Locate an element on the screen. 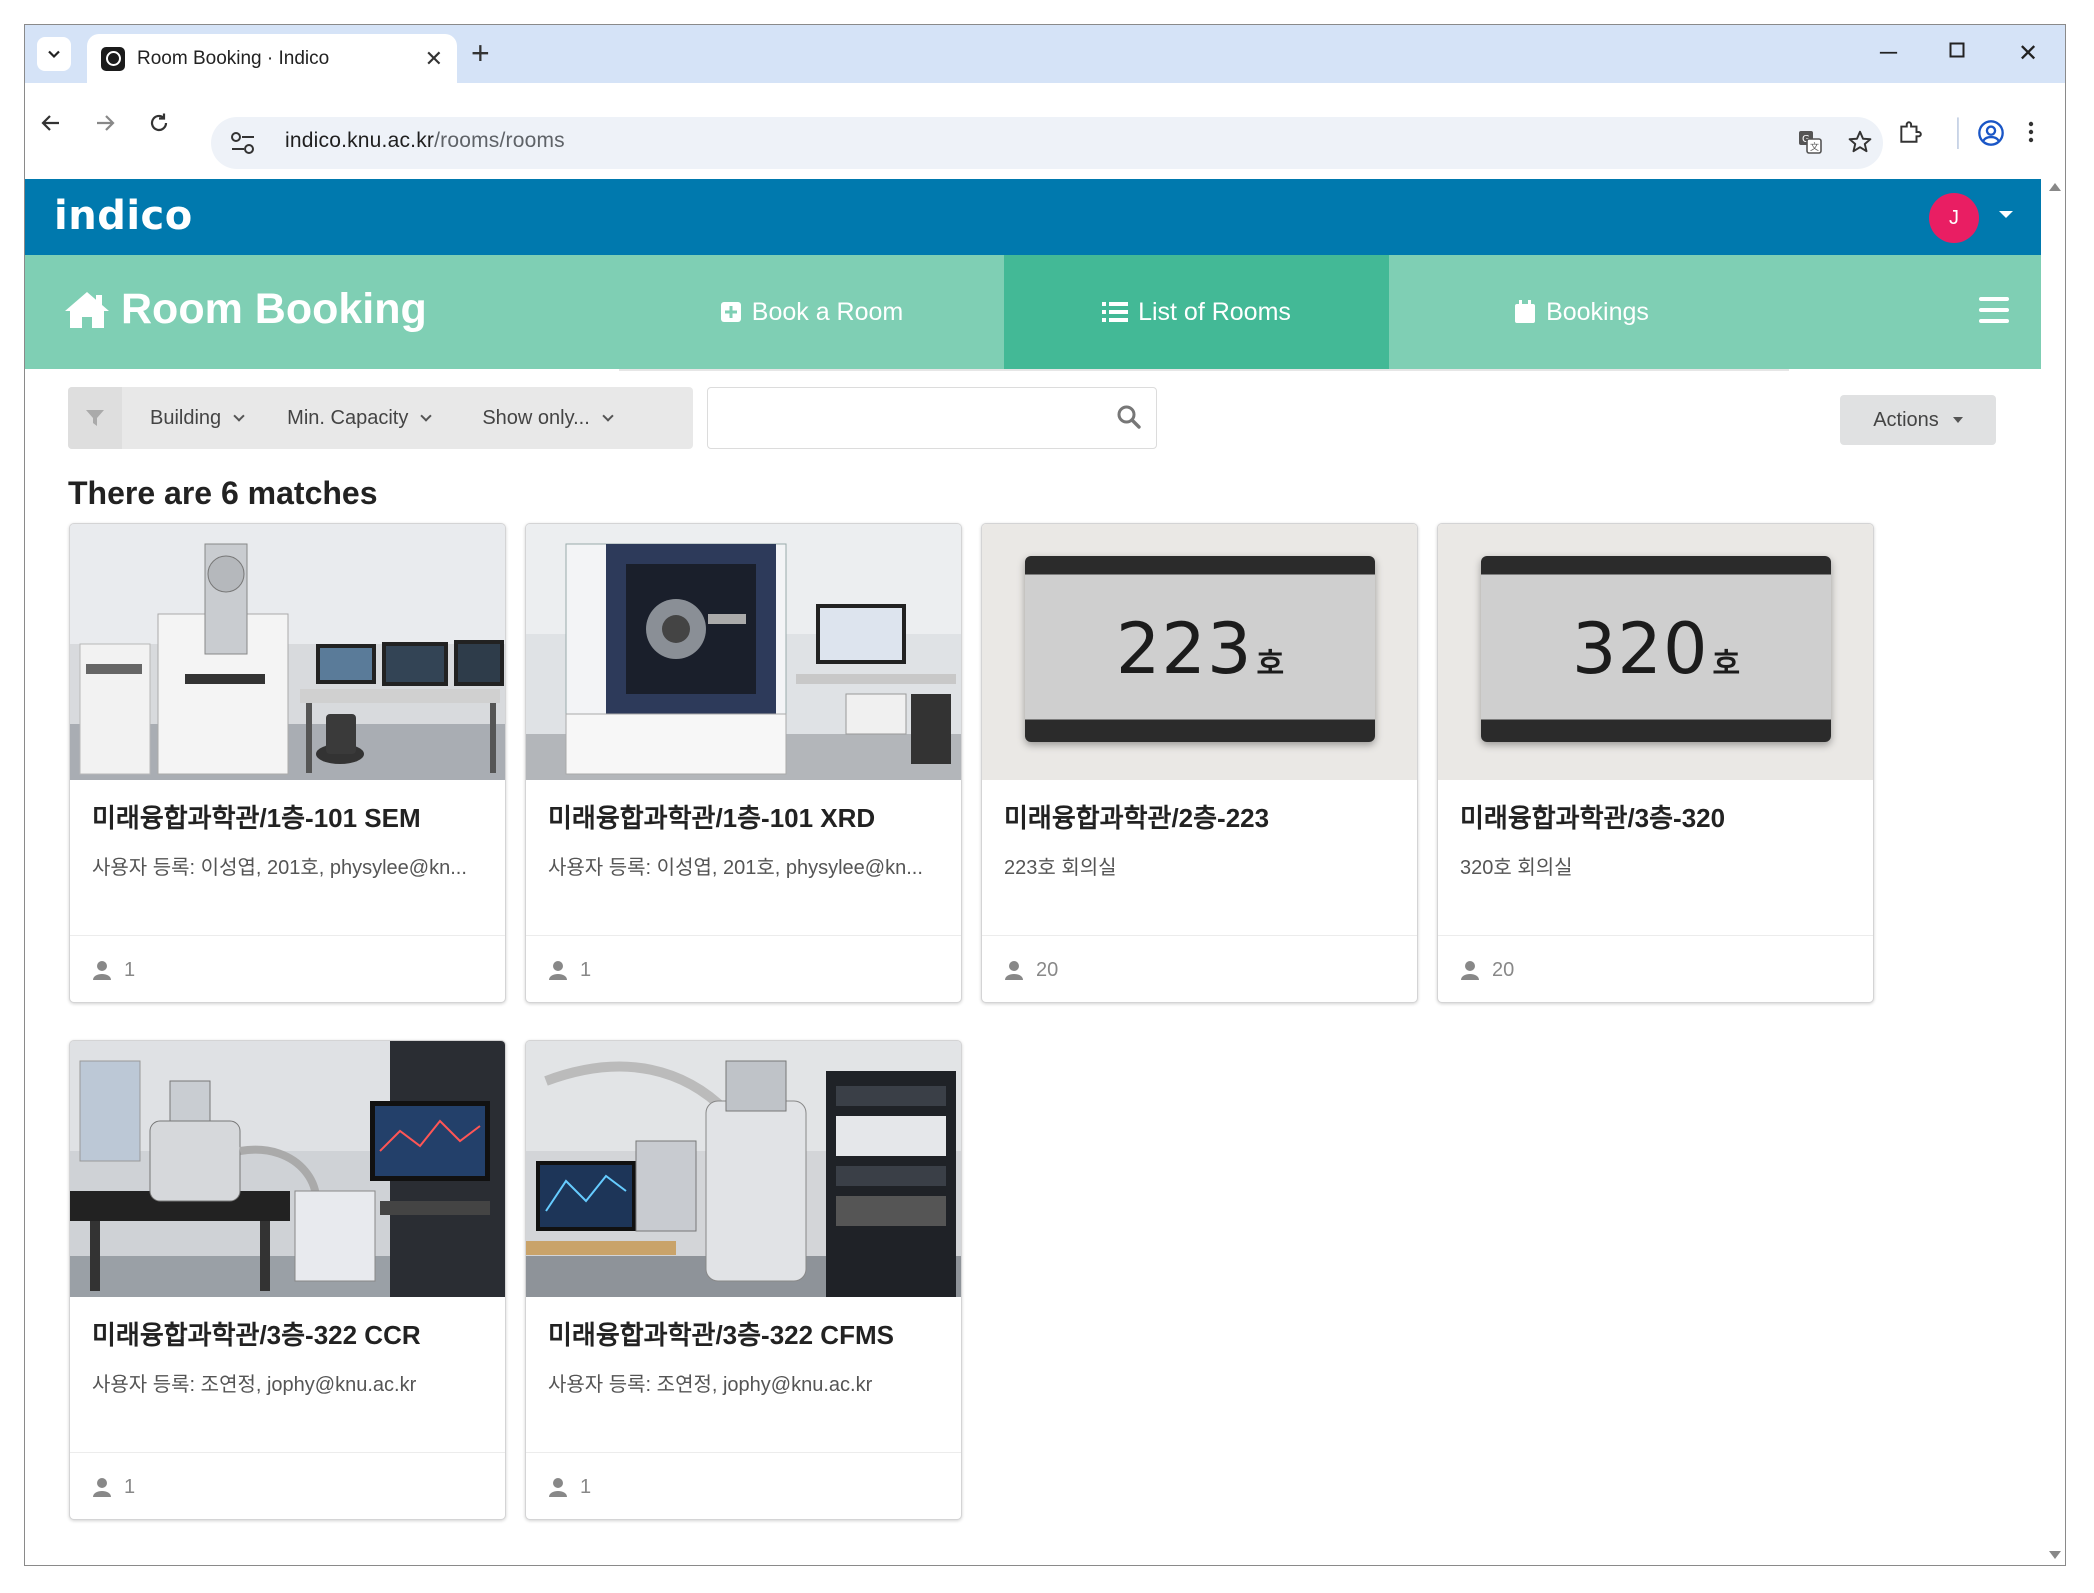  tab-search-button is located at coordinates (54, 54).